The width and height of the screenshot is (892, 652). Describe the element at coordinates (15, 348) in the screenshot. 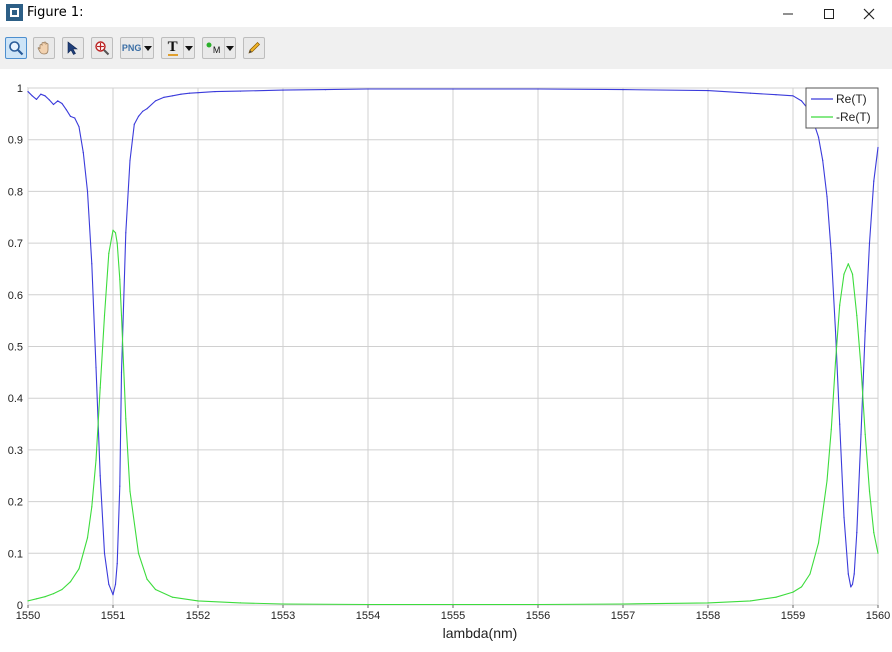

I see `y-tick-label: 0.5` at that location.